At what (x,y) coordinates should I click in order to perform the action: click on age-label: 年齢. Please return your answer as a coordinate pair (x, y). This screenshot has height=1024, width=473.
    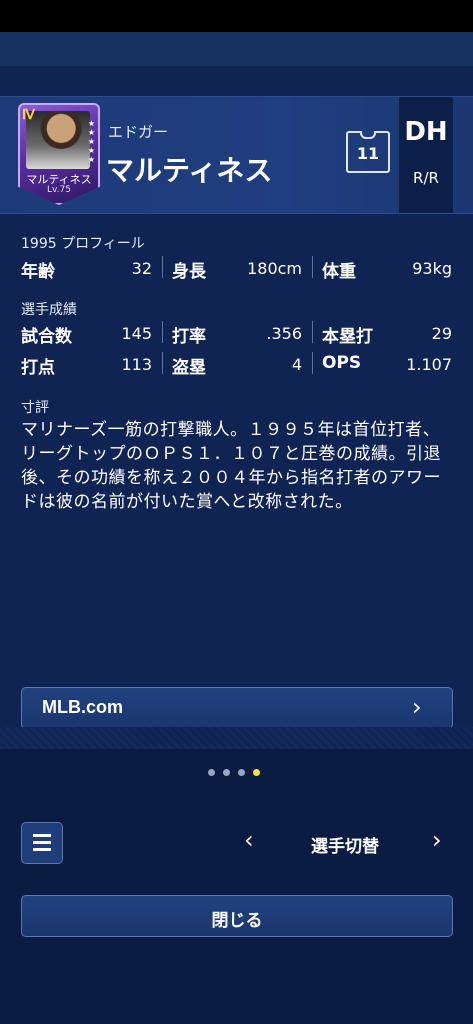
    Looking at the image, I should click on (38, 272).